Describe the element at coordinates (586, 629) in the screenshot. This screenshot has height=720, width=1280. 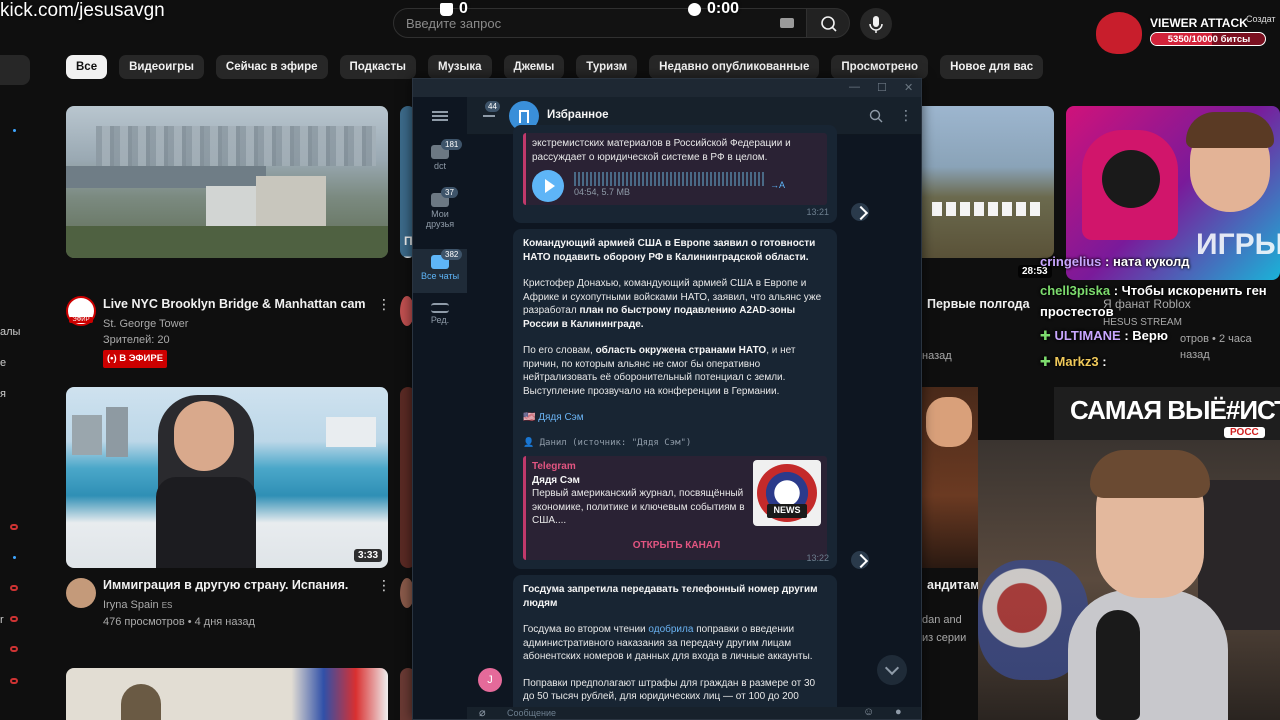
I see `message-text: Госдума во втором чтении` at that location.